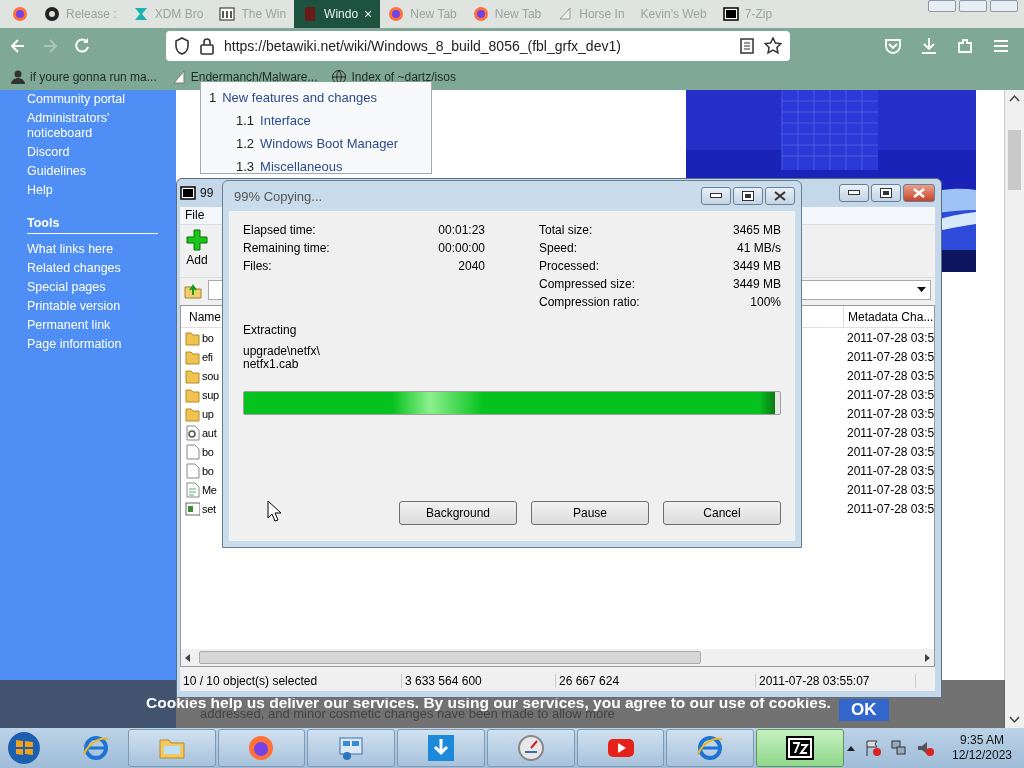  What do you see at coordinates (756, 231) in the screenshot?
I see `stat-value: 3465 MB` at bounding box center [756, 231].